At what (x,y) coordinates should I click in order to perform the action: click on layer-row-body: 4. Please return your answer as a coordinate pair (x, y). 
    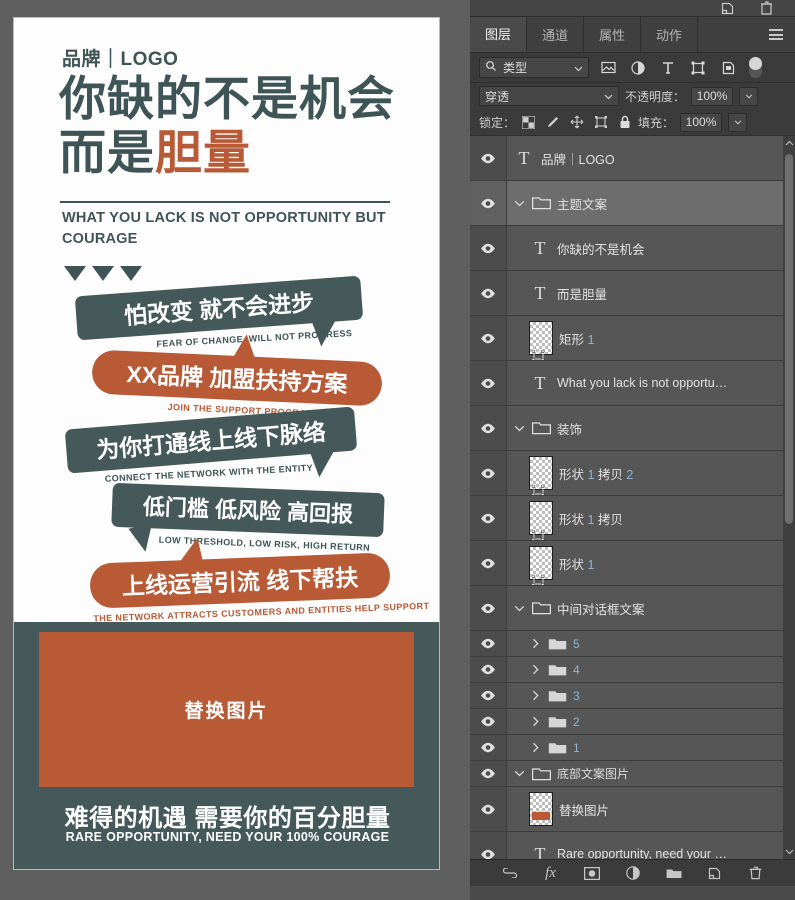
    Looking at the image, I should click on (645, 669).